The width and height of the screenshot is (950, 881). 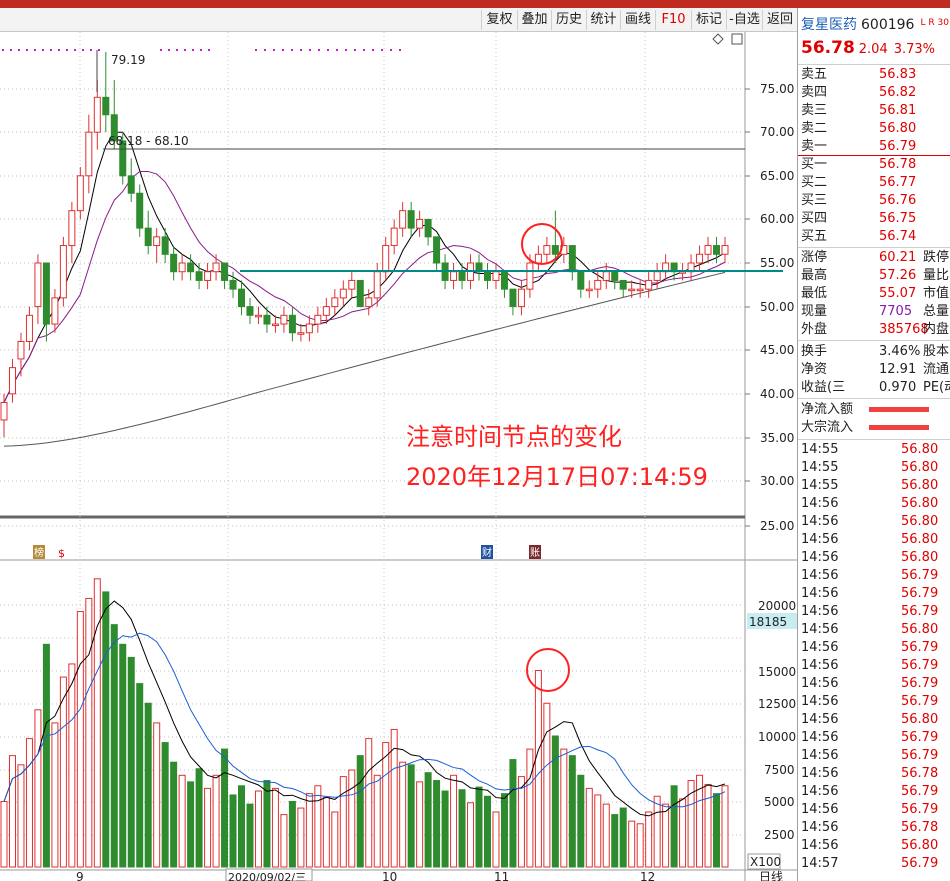 I want to click on stock-name: 复星医药, so click(x=829, y=25).